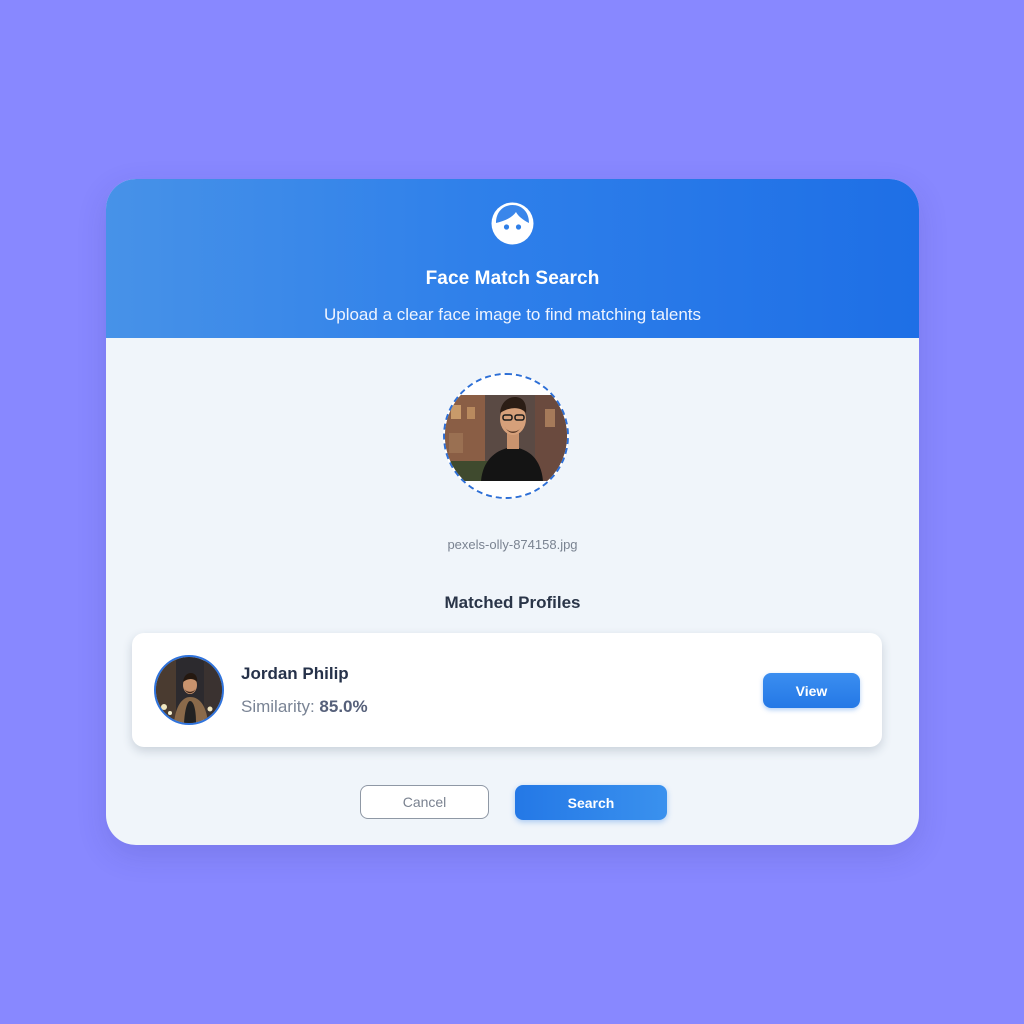 The image size is (1024, 1024). I want to click on uploaded-filename: pexels-olly-874158.jpg, so click(512, 544).